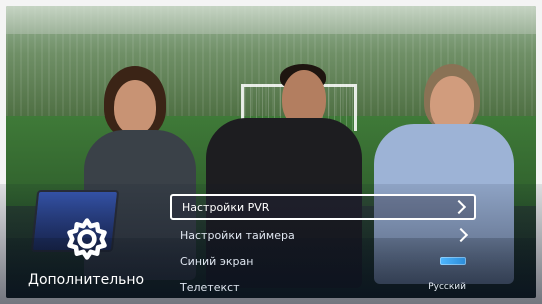 The image size is (542, 304). I want to click on menu-item-label: Настройки PVR, so click(226, 207).